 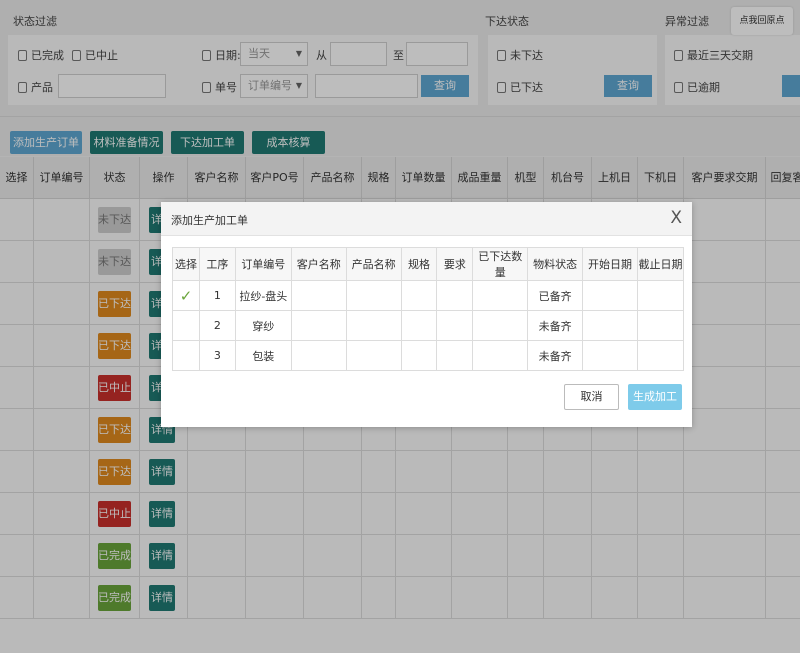 What do you see at coordinates (186, 264) in the screenshot?
I see `process-column-header: 选择` at bounding box center [186, 264].